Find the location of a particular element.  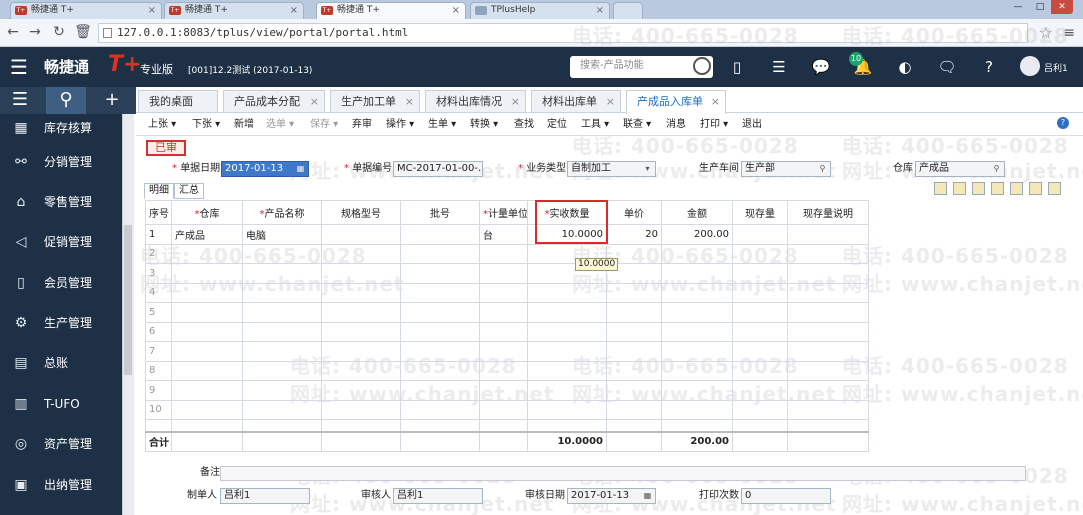

table-row: 3 is located at coordinates (507, 273).